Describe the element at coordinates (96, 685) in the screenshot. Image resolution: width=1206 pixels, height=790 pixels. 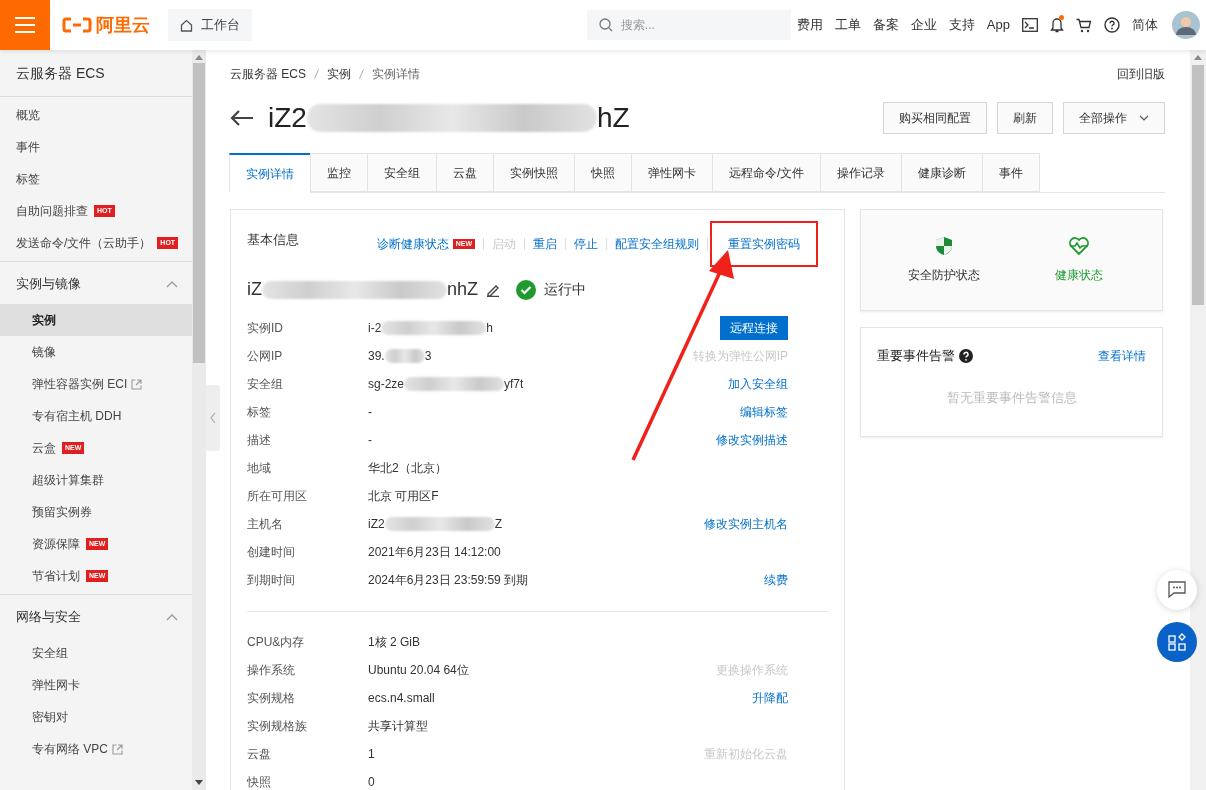
I see `sidebar-item: 弹性网卡` at that location.